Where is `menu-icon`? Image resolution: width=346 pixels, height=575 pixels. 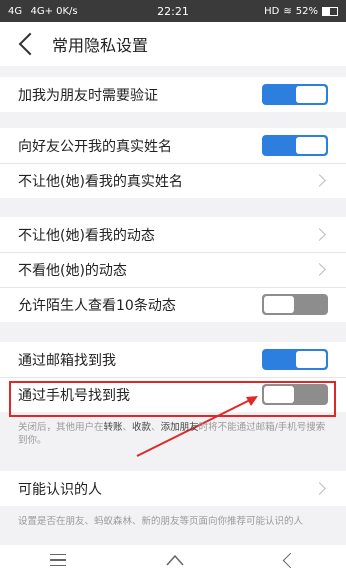
menu-icon is located at coordinates (58, 560).